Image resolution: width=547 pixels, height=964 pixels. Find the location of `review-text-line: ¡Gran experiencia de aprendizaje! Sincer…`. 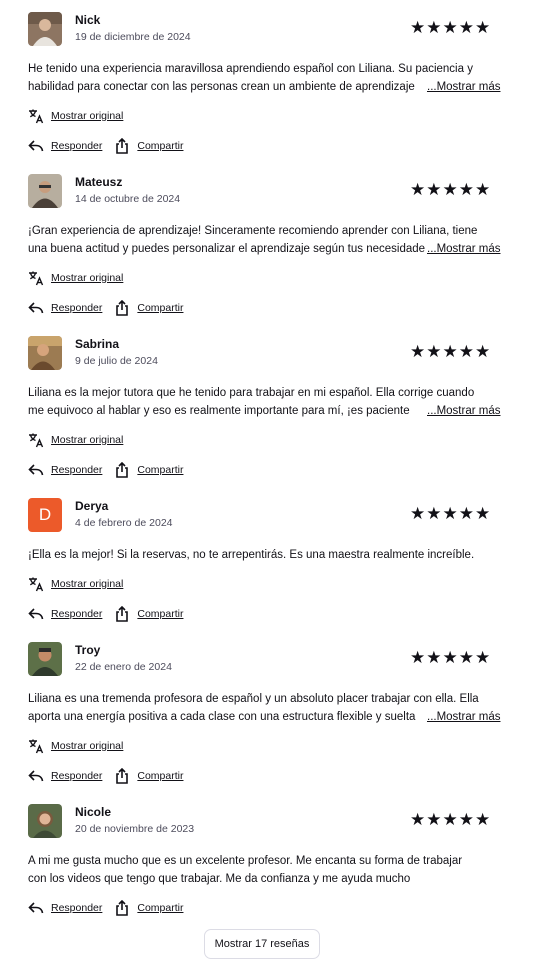

review-text-line: ¡Gran experiencia de aprendizaje! Sincer… is located at coordinates (253, 231).